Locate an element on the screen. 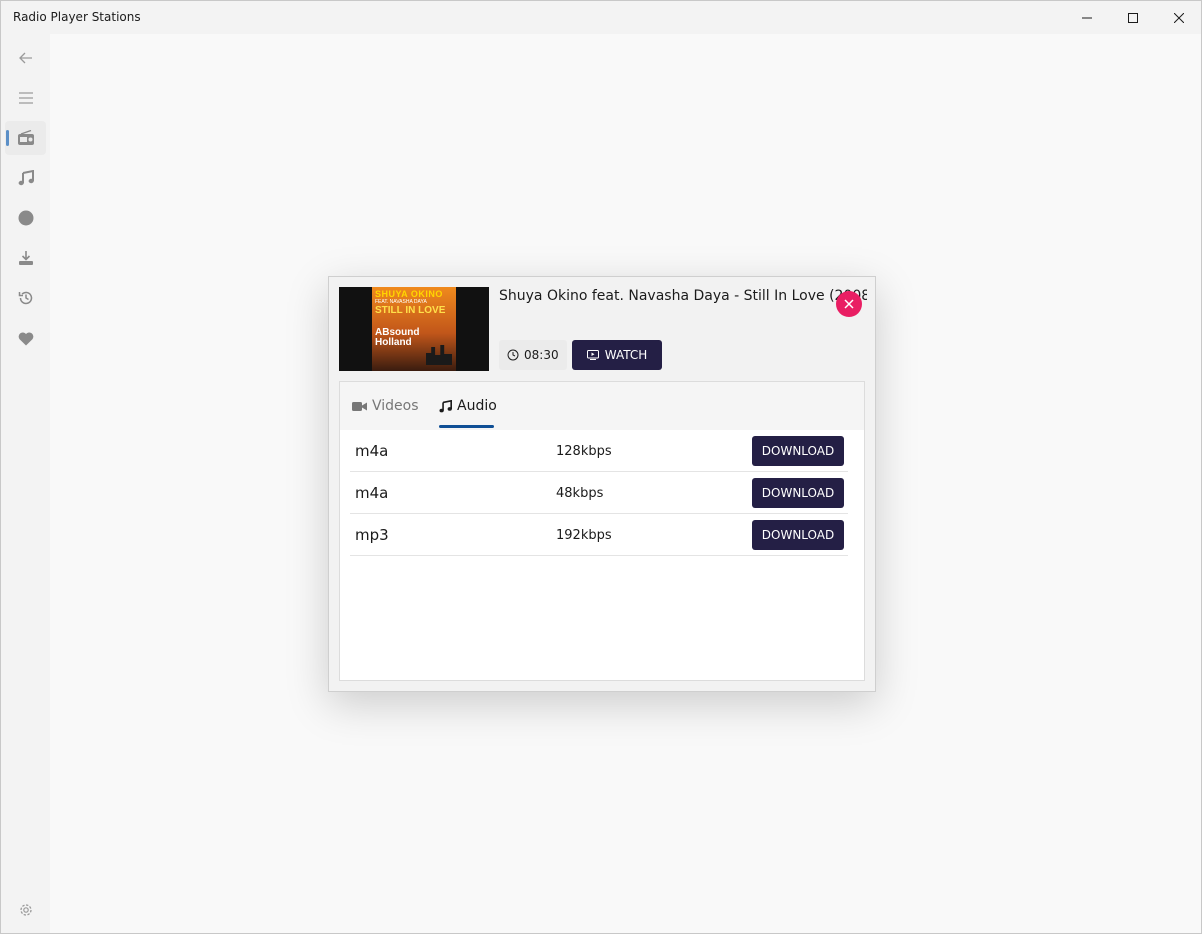 Image resolution: width=1202 pixels, height=934 pixels. settings-gear-icon is located at coordinates (25, 910).